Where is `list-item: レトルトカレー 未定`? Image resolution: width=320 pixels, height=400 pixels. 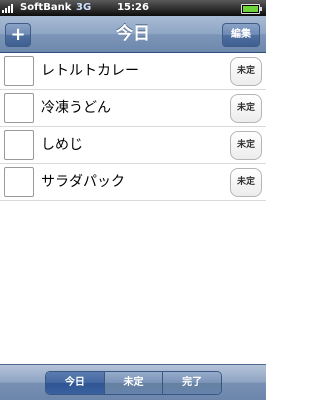 list-item: レトルトカレー 未定 is located at coordinates (133, 71).